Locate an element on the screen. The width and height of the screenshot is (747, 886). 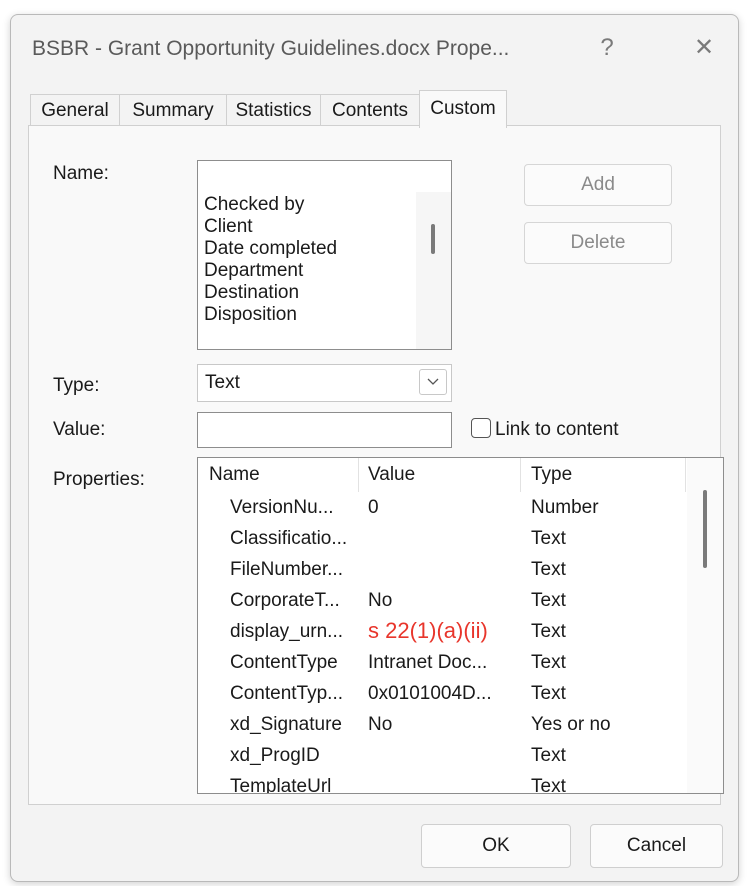
table-row: xd_Signature No Yes or no is located at coordinates (443, 727).